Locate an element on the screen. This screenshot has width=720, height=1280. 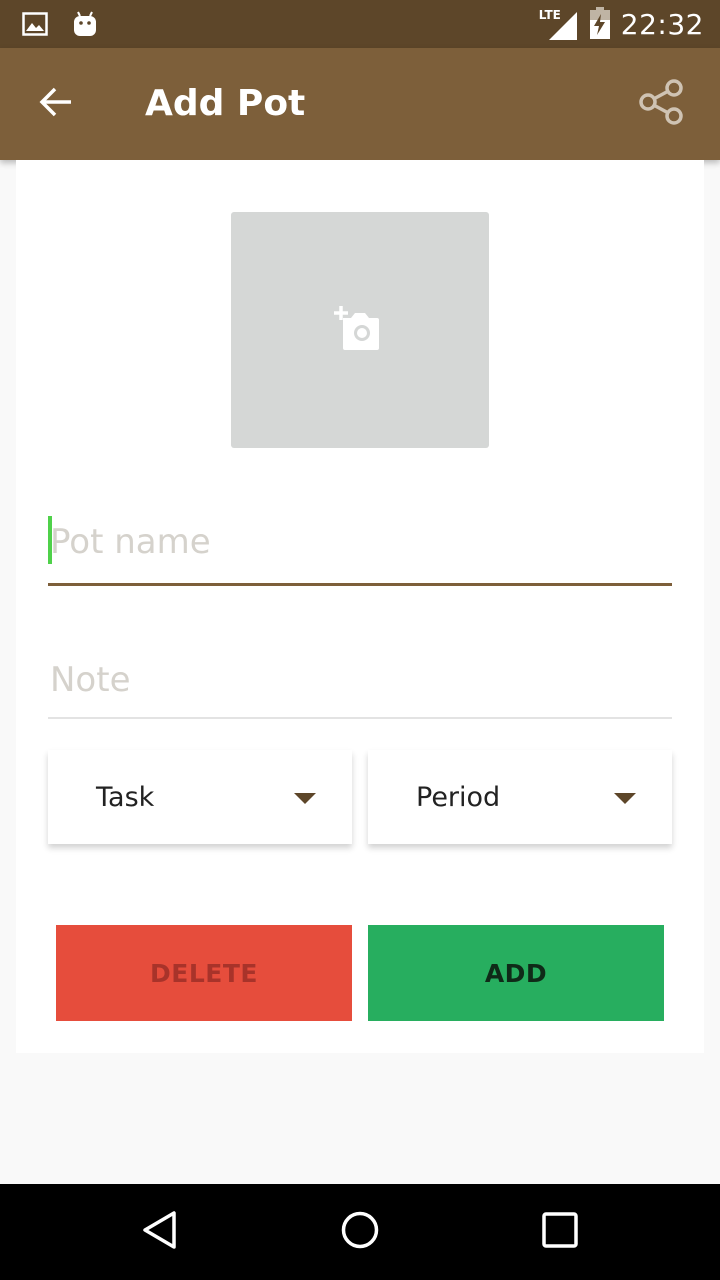
status-bar: LTE 22:32 is located at coordinates (360, 24).